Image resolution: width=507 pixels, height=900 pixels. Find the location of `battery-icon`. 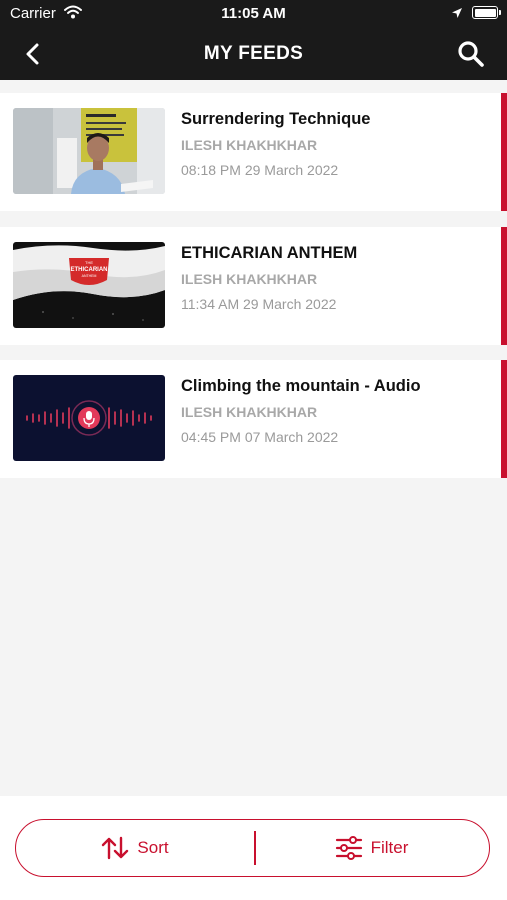

battery-icon is located at coordinates (486, 12).